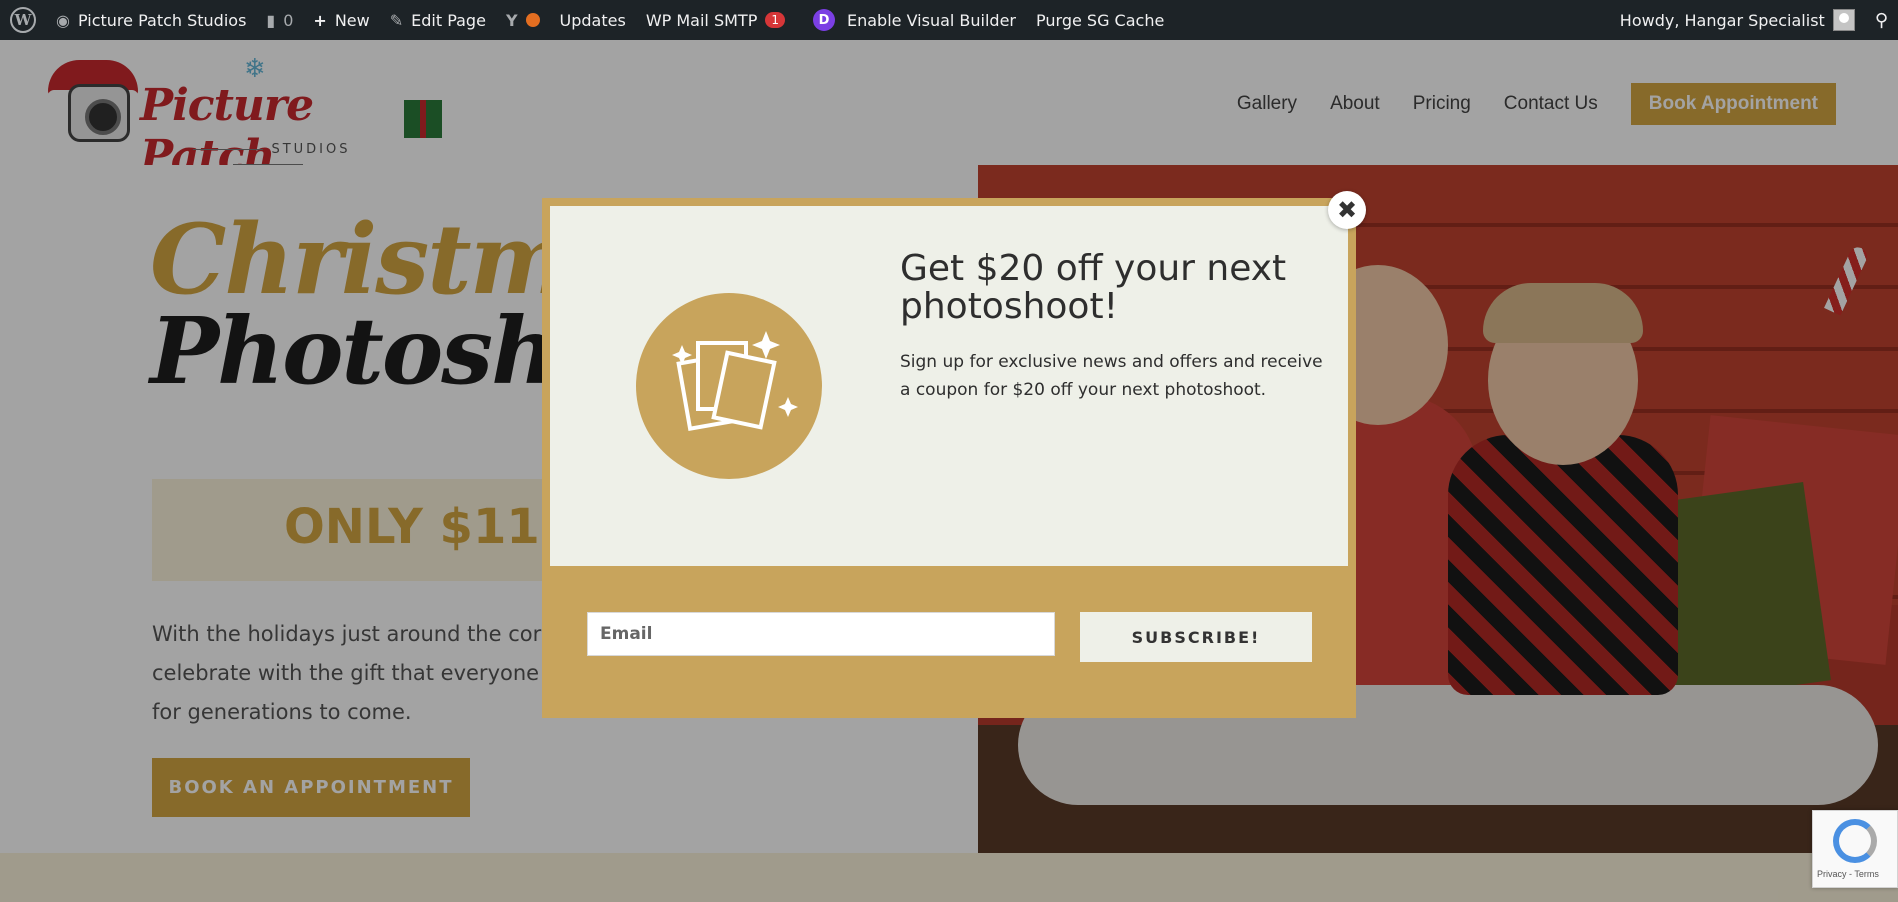 The height and width of the screenshot is (902, 1898). What do you see at coordinates (729, 386) in the screenshot?
I see `photos-sparkle-icon` at bounding box center [729, 386].